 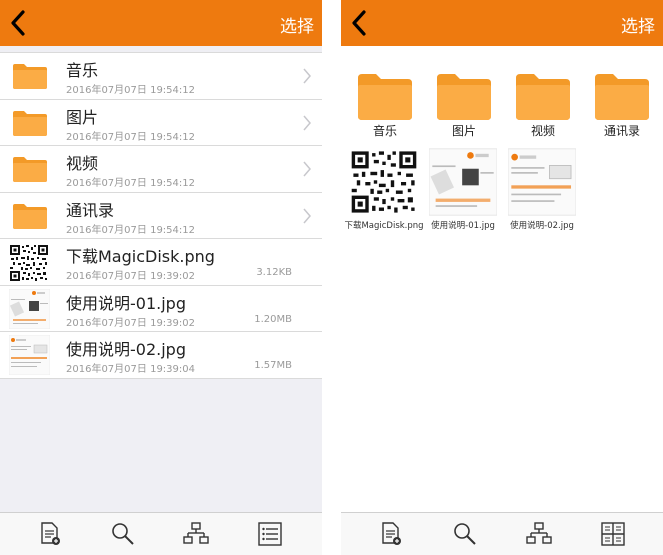 I want to click on item-name: 音乐, so click(x=82, y=70).